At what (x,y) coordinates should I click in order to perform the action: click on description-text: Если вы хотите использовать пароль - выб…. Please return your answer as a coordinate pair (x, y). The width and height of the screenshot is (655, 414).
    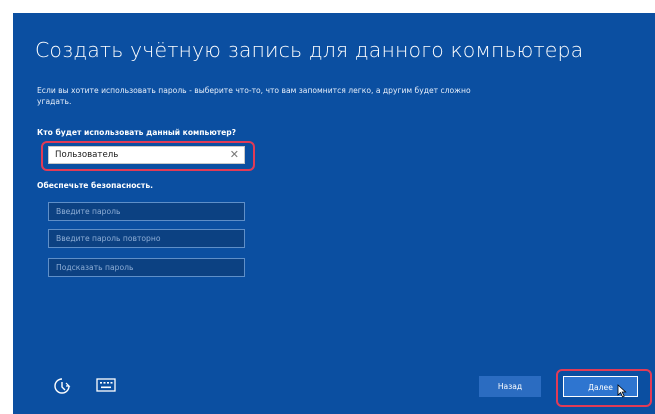
    Looking at the image, I should click on (254, 96).